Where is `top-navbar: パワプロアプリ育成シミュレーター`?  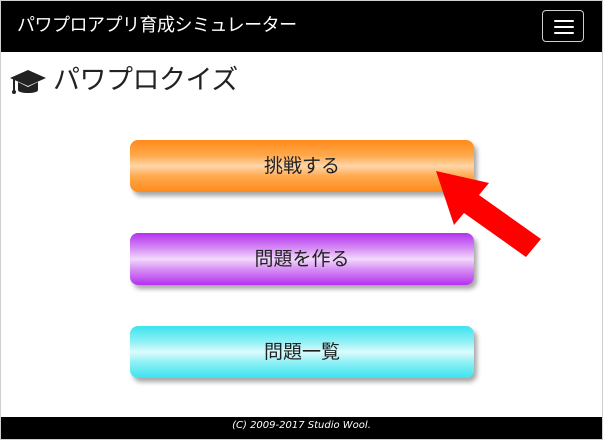 top-navbar: パワプロアプリ育成シミュレーター is located at coordinates (301, 26).